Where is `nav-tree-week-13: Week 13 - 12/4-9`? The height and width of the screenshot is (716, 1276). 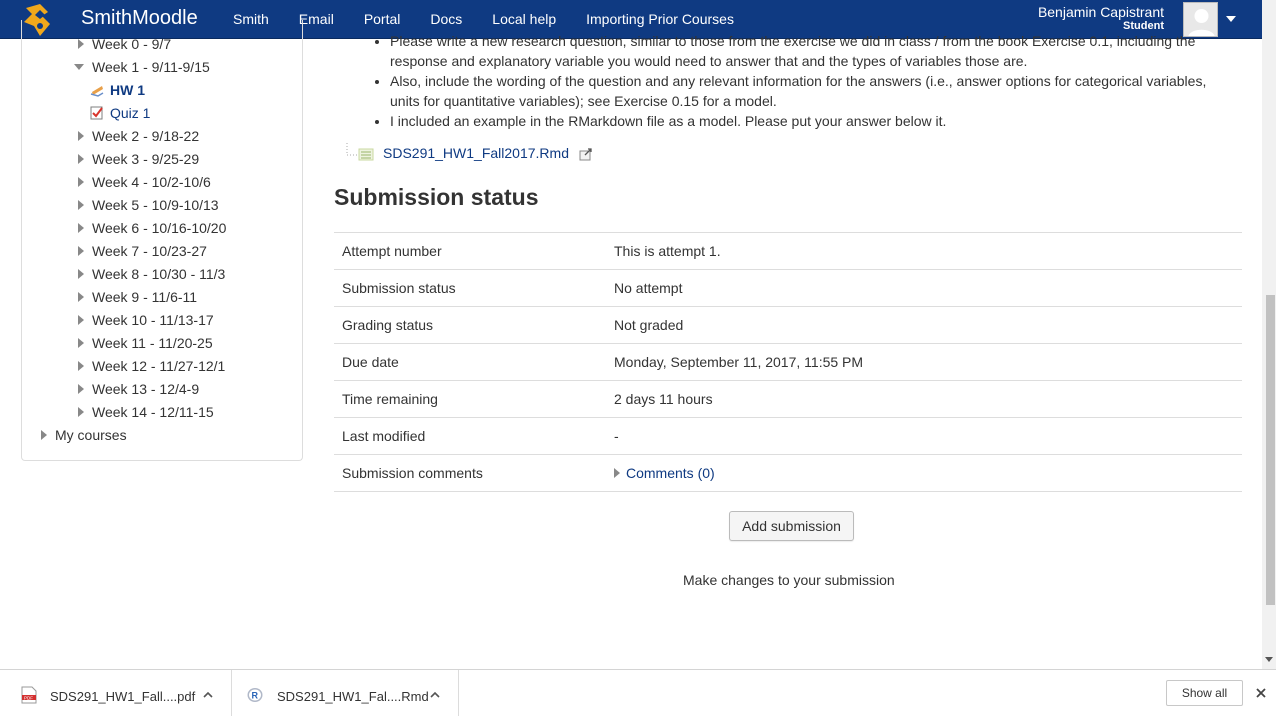 nav-tree-week-13: Week 13 - 12/4-9 is located at coordinates (138, 389).